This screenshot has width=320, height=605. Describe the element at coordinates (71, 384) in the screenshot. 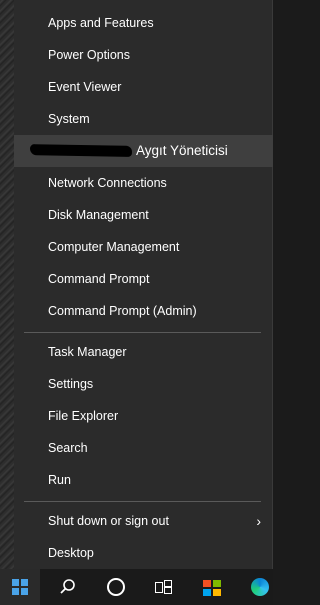

I see `menu-item-label: Settings` at that location.